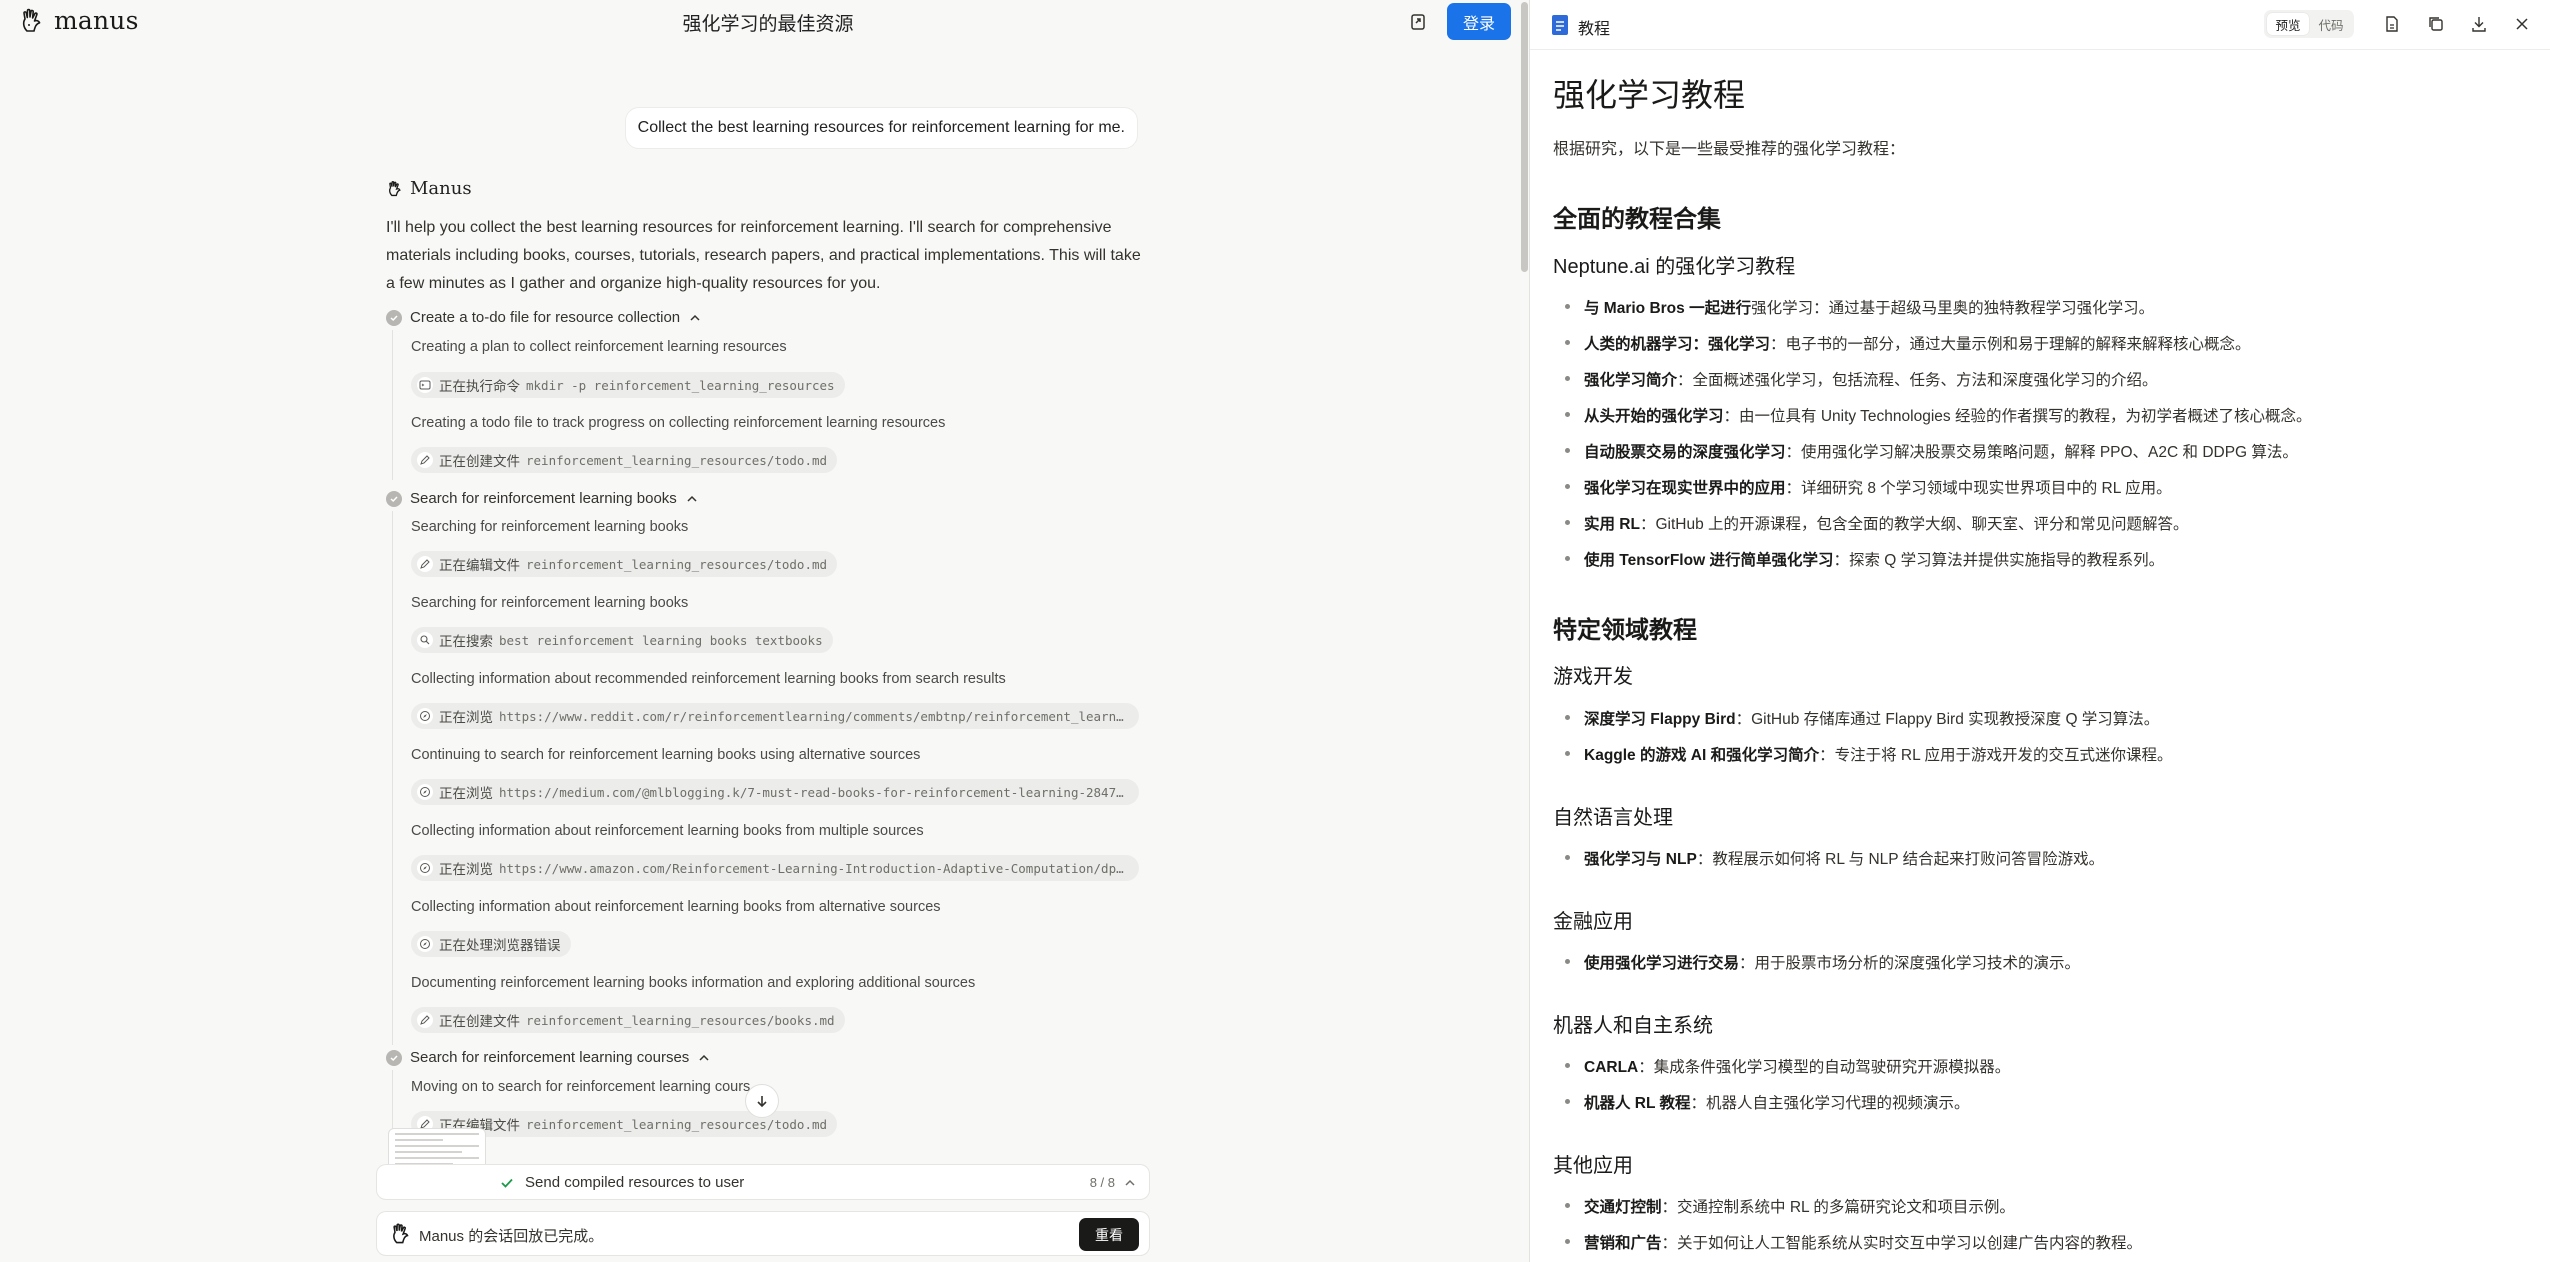 The width and height of the screenshot is (2550, 1262). What do you see at coordinates (1947, 719) in the screenshot?
I see `item-desc: ：GitHub 存储库通过 Flappy Bird 实现教授深度 Q 学习算法。` at bounding box center [1947, 719].